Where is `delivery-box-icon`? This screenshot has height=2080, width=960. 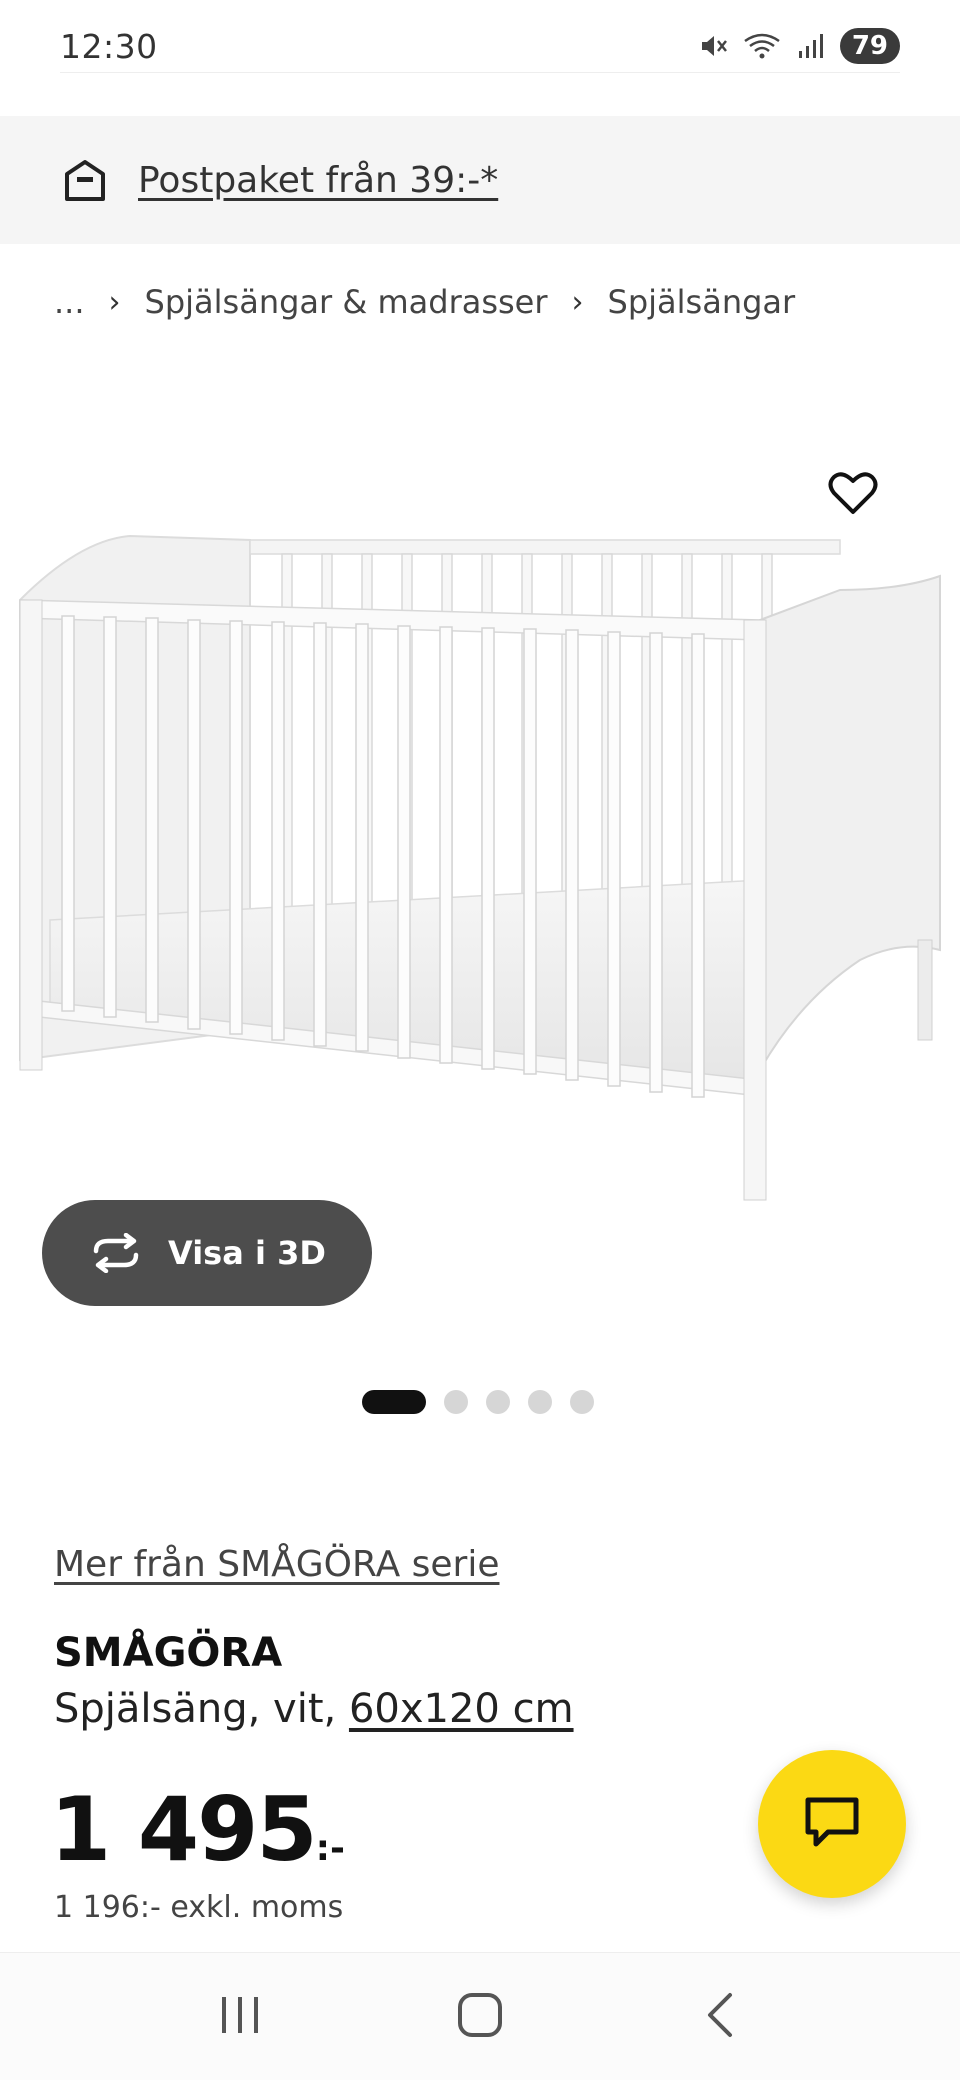
delivery-box-icon is located at coordinates (85, 180).